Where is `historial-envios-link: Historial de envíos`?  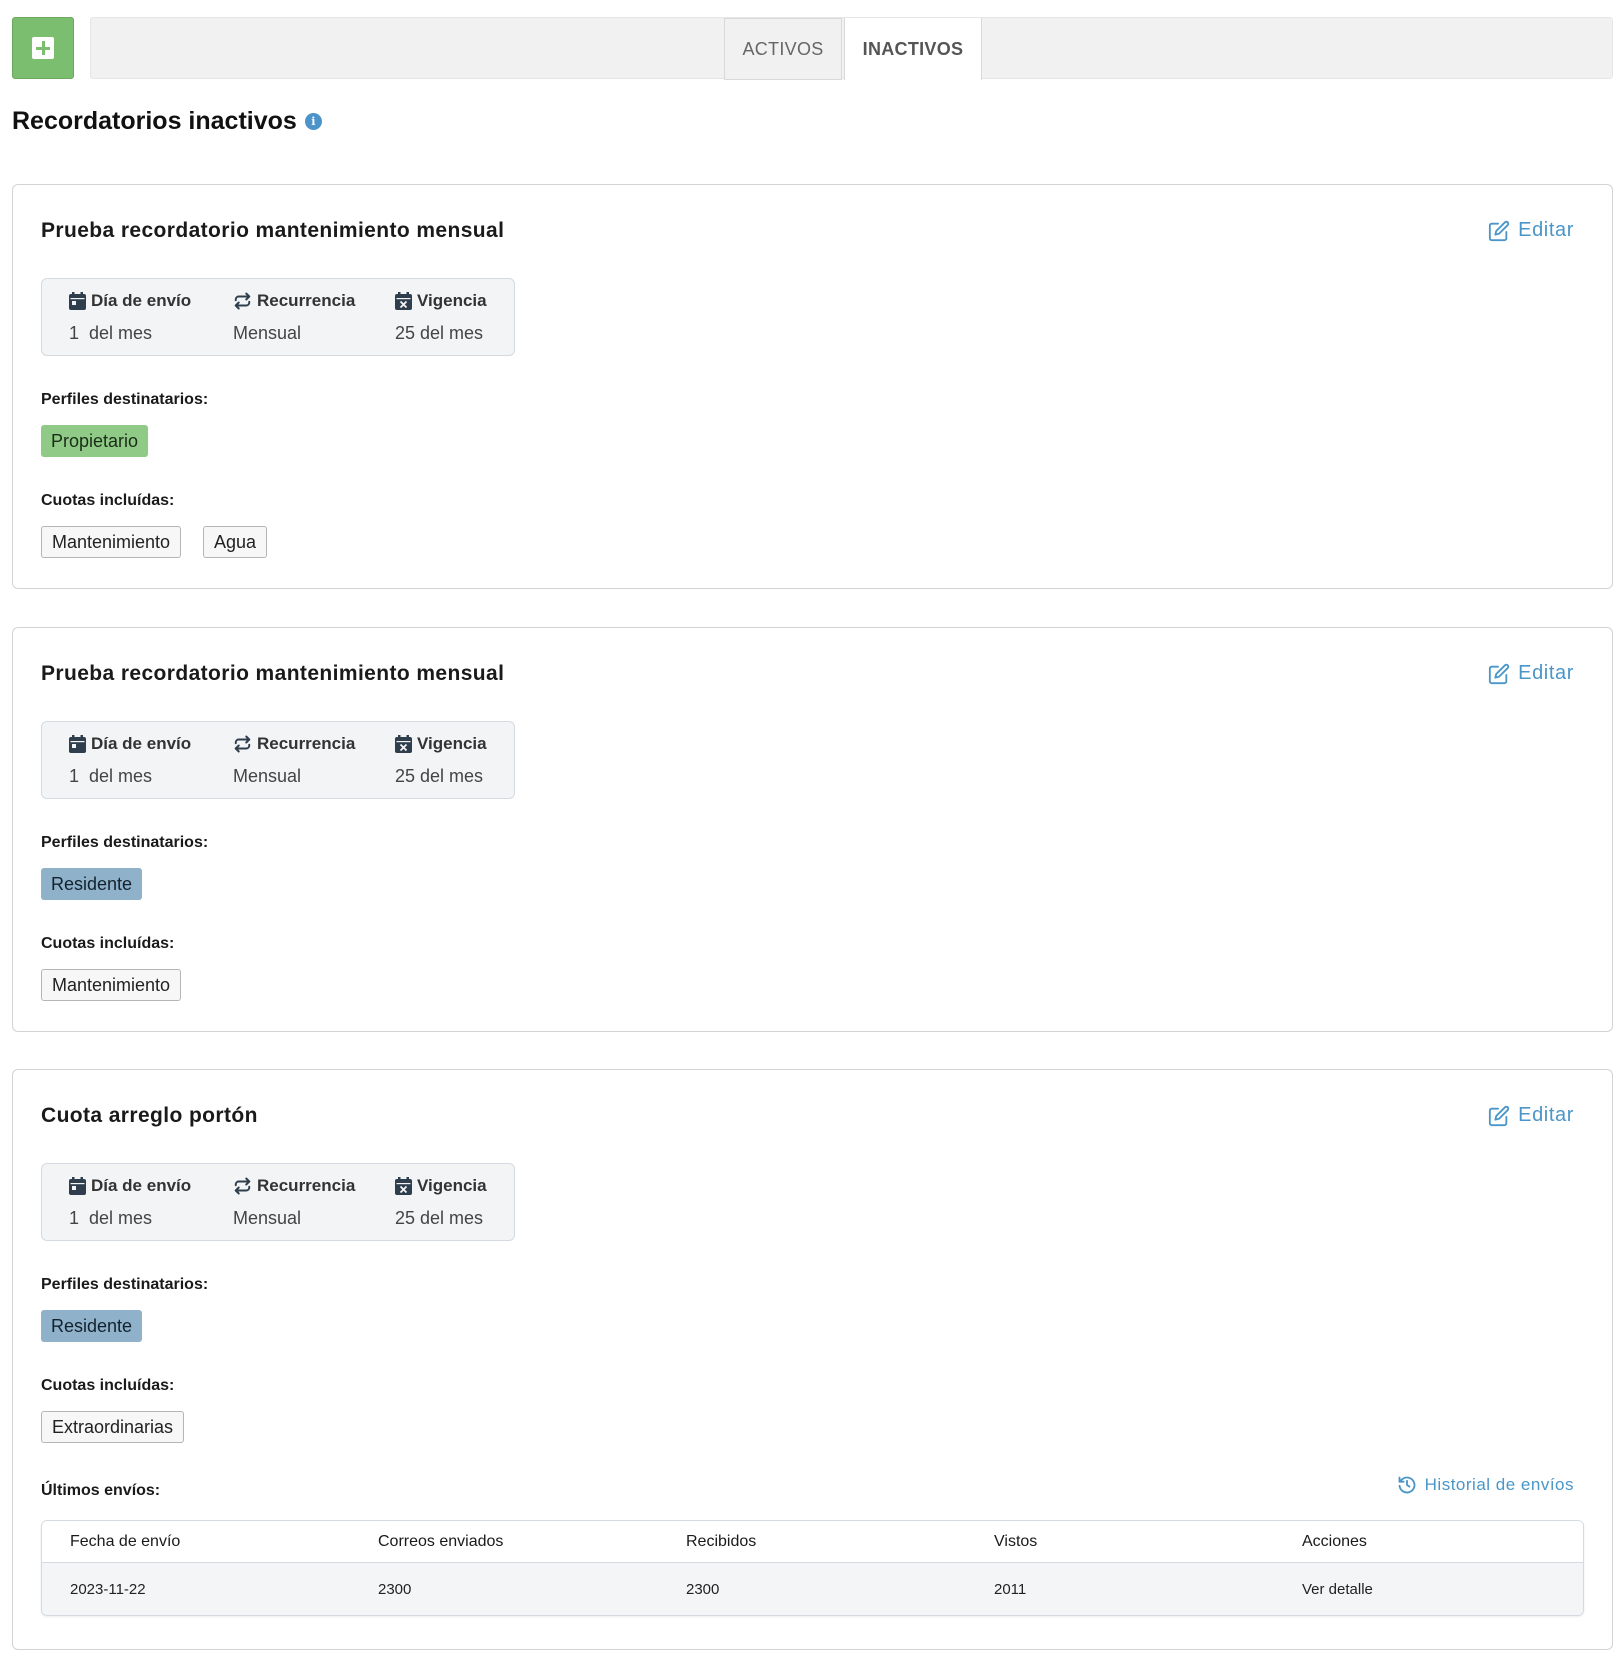 historial-envios-link: Historial de envíos is located at coordinates (1485, 1485).